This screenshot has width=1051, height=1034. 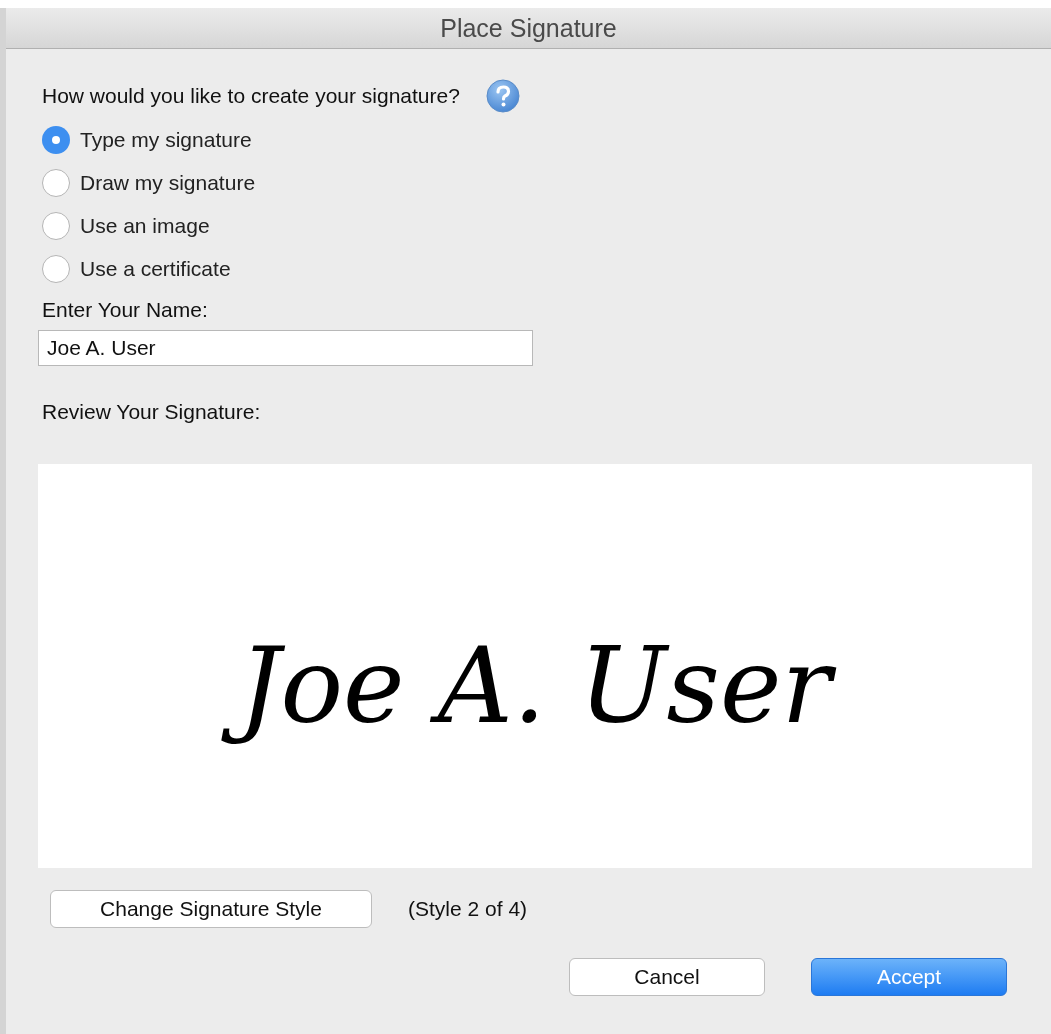 What do you see at coordinates (152, 412) in the screenshot?
I see `review-label: Review Your Signature:` at bounding box center [152, 412].